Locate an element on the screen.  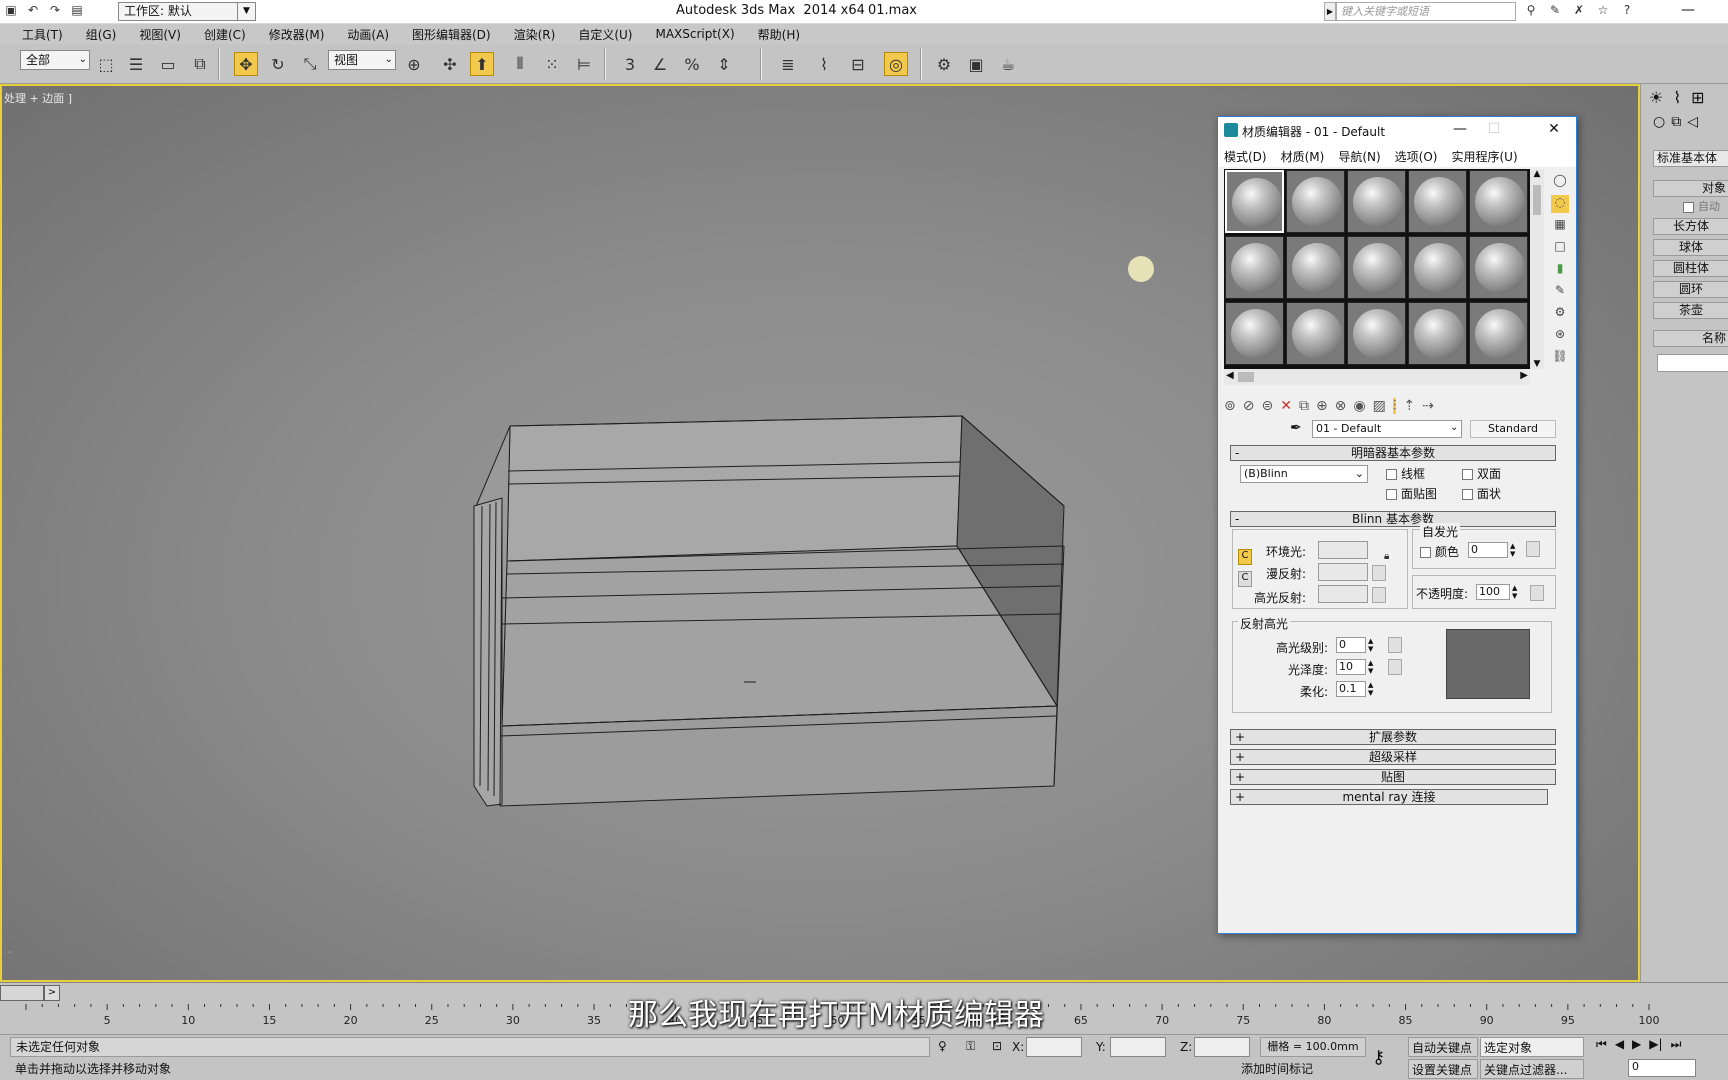
wire-check is located at coordinates (1391, 474).